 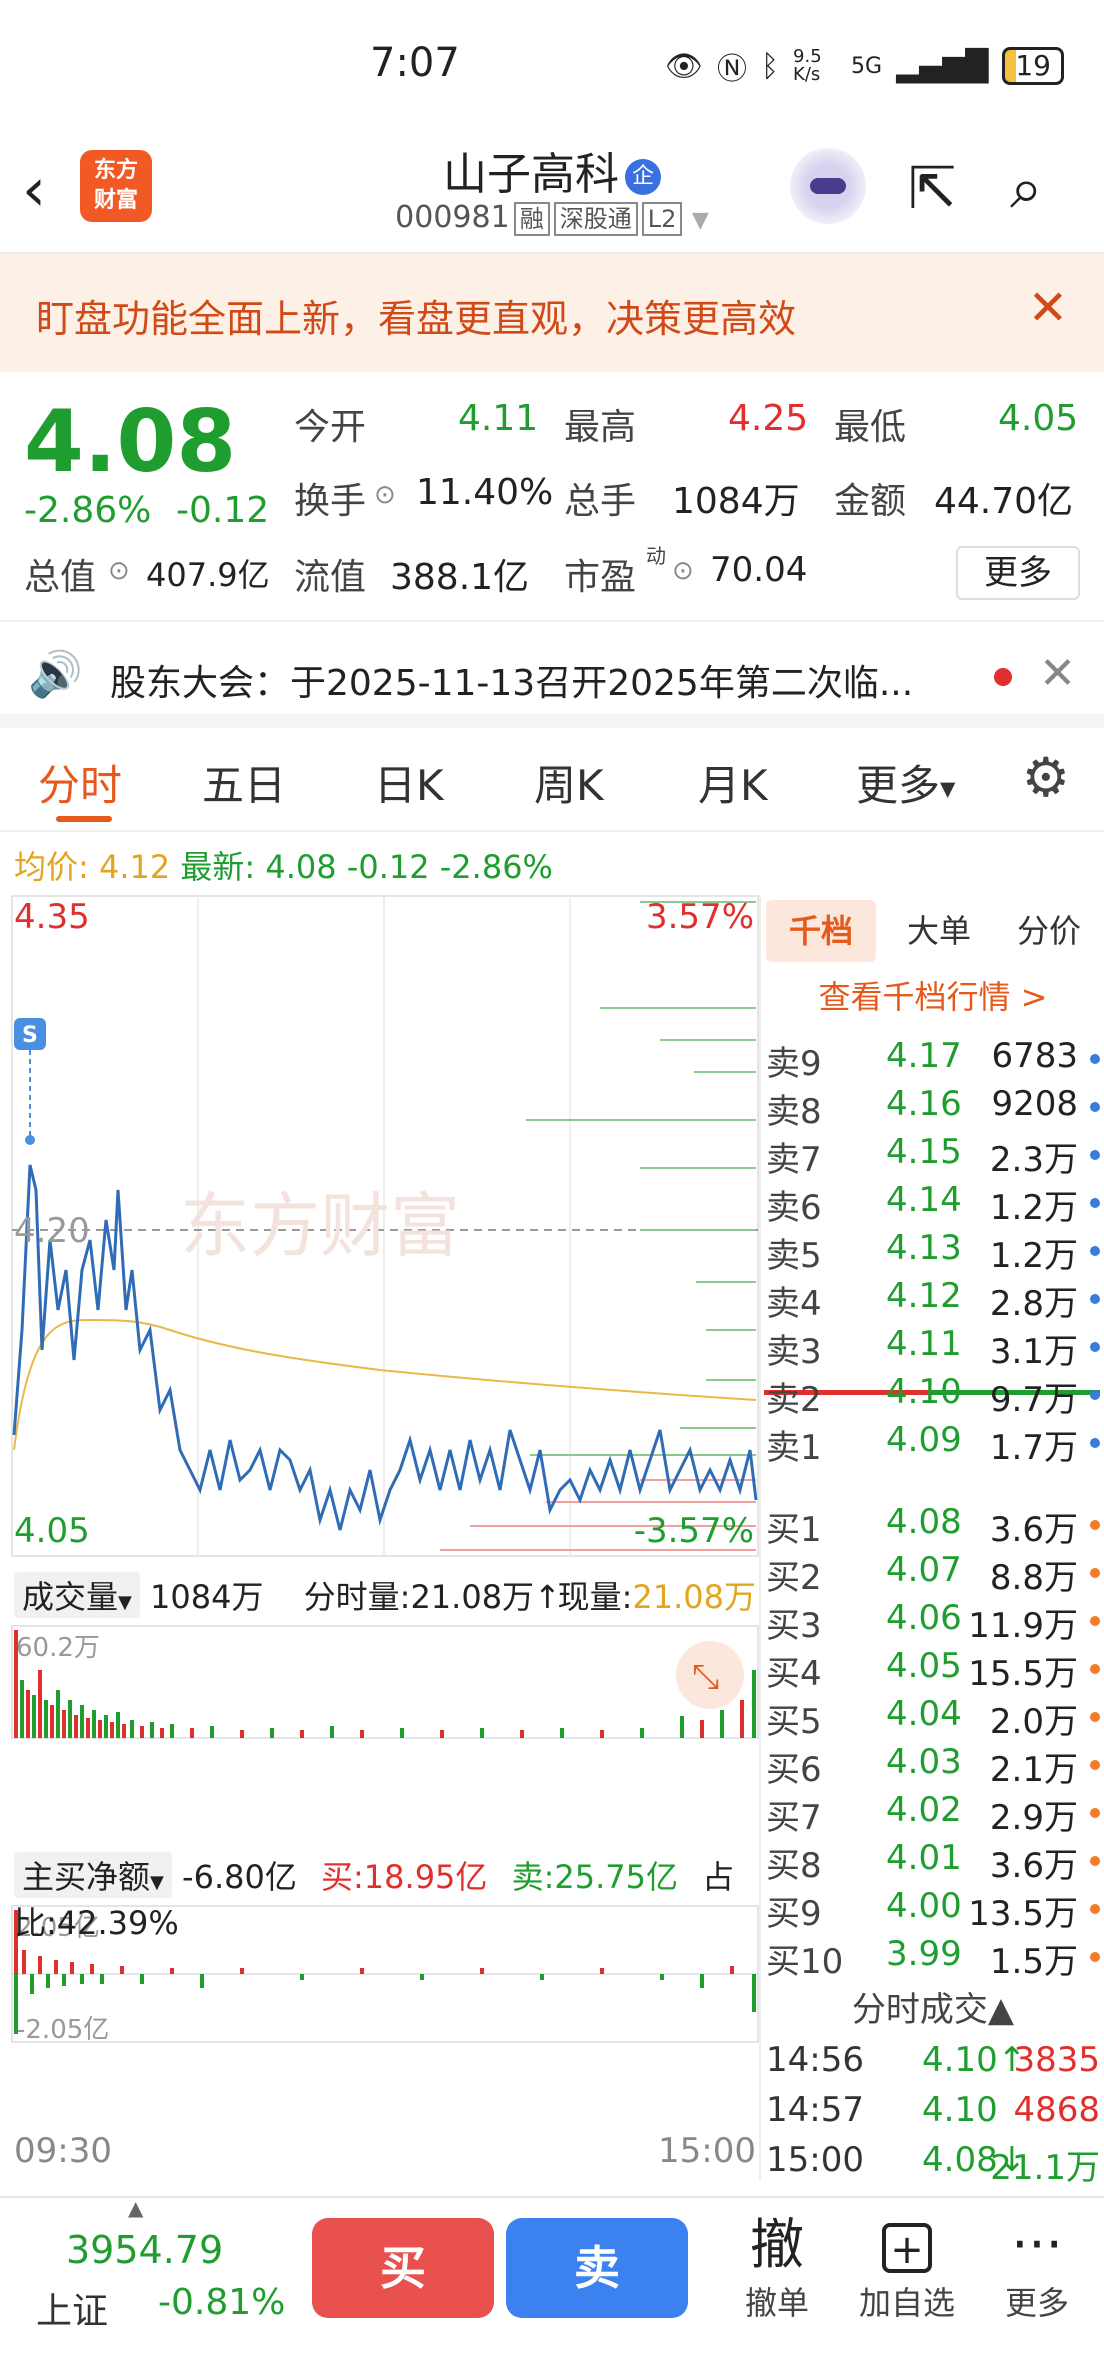 What do you see at coordinates (1036, 2303) in the screenshot?
I see `more-label: 更多` at bounding box center [1036, 2303].